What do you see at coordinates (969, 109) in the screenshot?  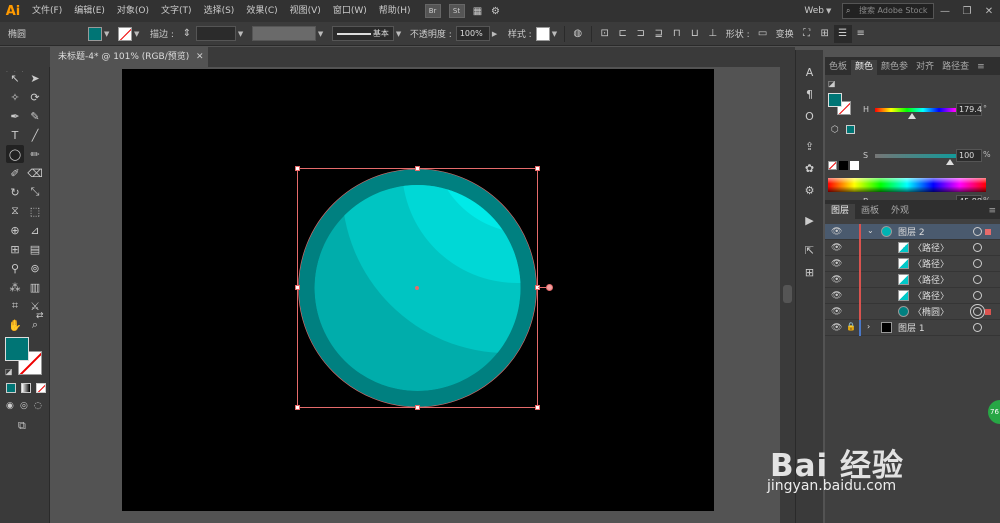 I see `hue-value: 179.4` at bounding box center [969, 109].